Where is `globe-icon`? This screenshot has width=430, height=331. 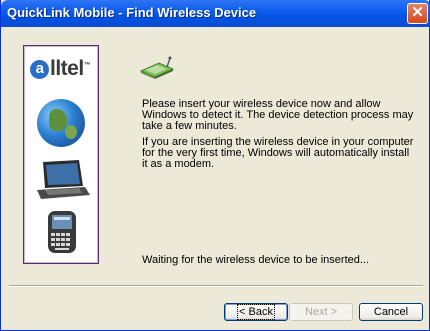 globe-icon is located at coordinates (61, 123).